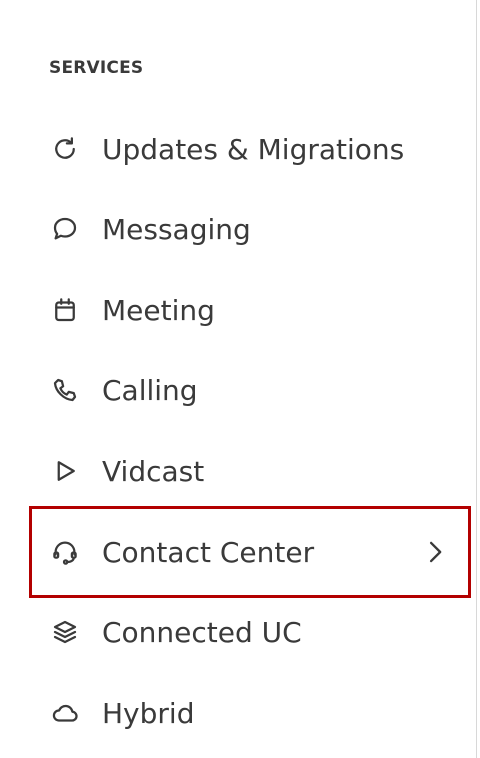 This screenshot has height=758, width=480. Describe the element at coordinates (435, 552) in the screenshot. I see `chevron-right-icon` at that location.